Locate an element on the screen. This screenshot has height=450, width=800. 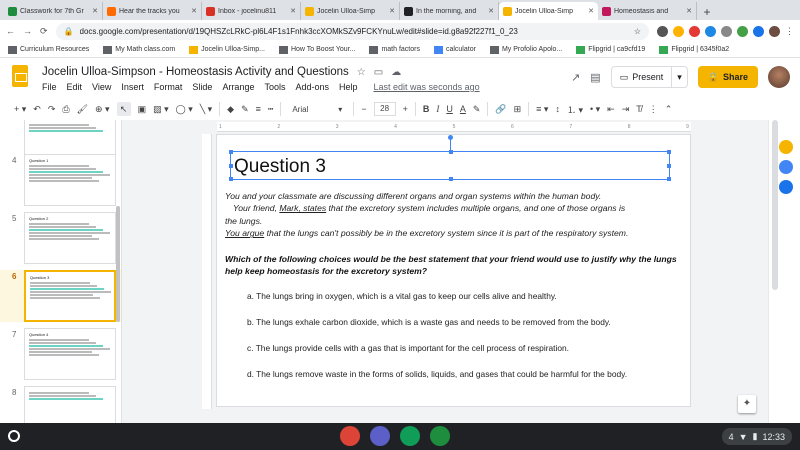
link-icon: 🔗 is located at coordinates (500, 109).